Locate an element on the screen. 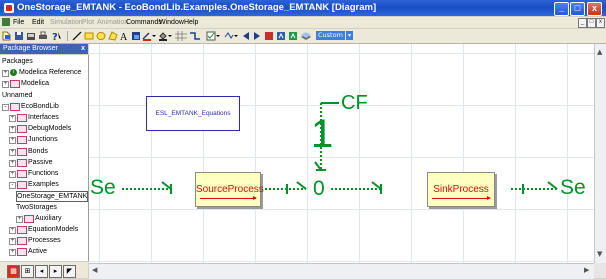 The width and height of the screenshot is (606, 279). vertical-scrollbar: ▲ ▼ is located at coordinates (600, 153).